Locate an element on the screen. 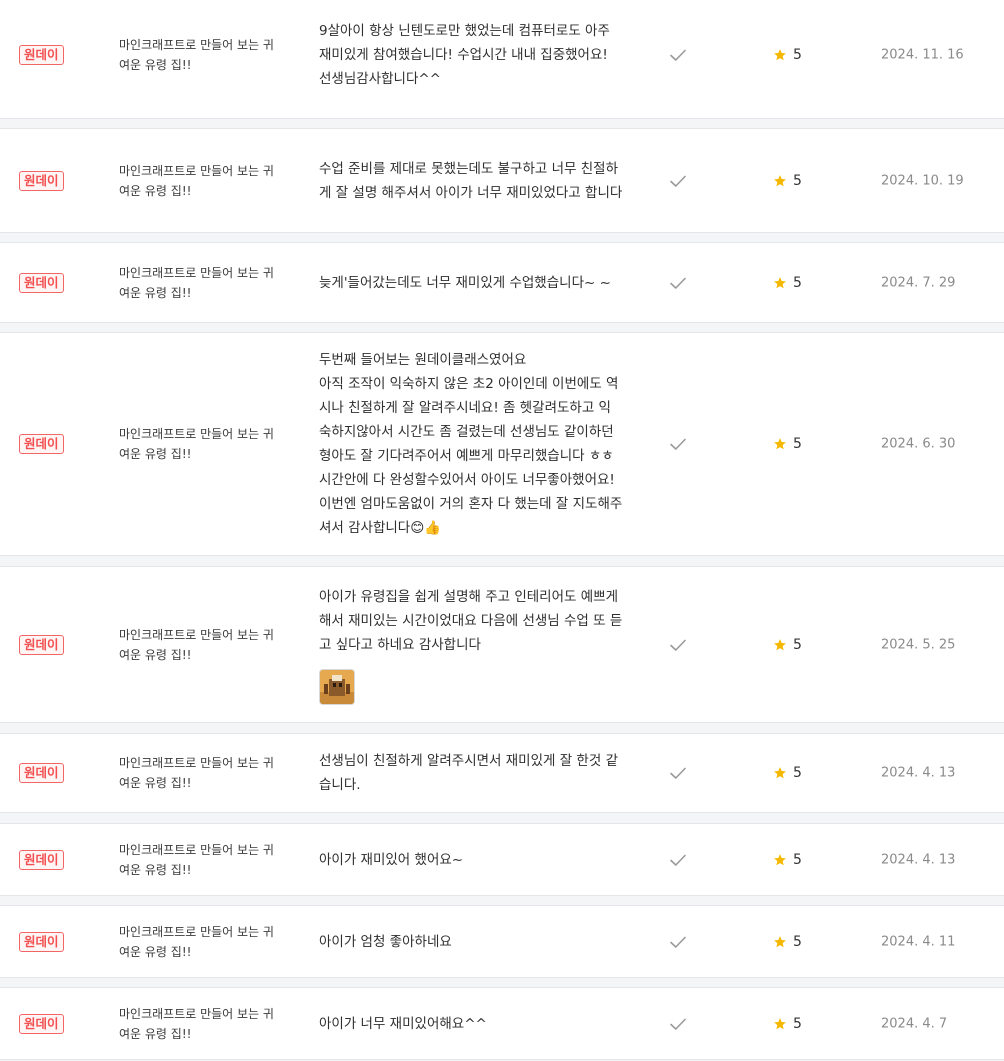 This screenshot has width=1004, height=1061. review-content: 아이가 너무 재미있어해요^^ is located at coordinates (471, 1024).